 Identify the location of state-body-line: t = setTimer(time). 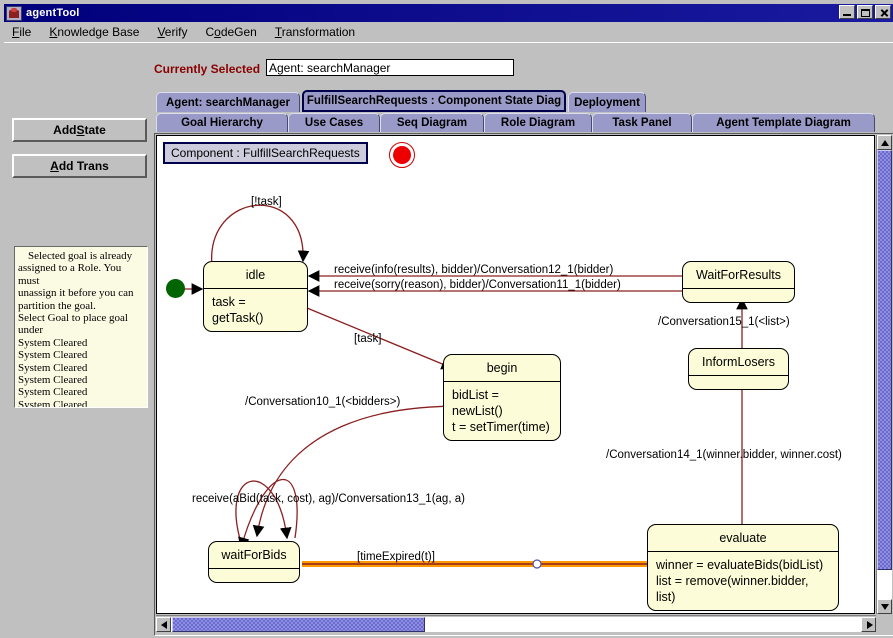
(501, 427).